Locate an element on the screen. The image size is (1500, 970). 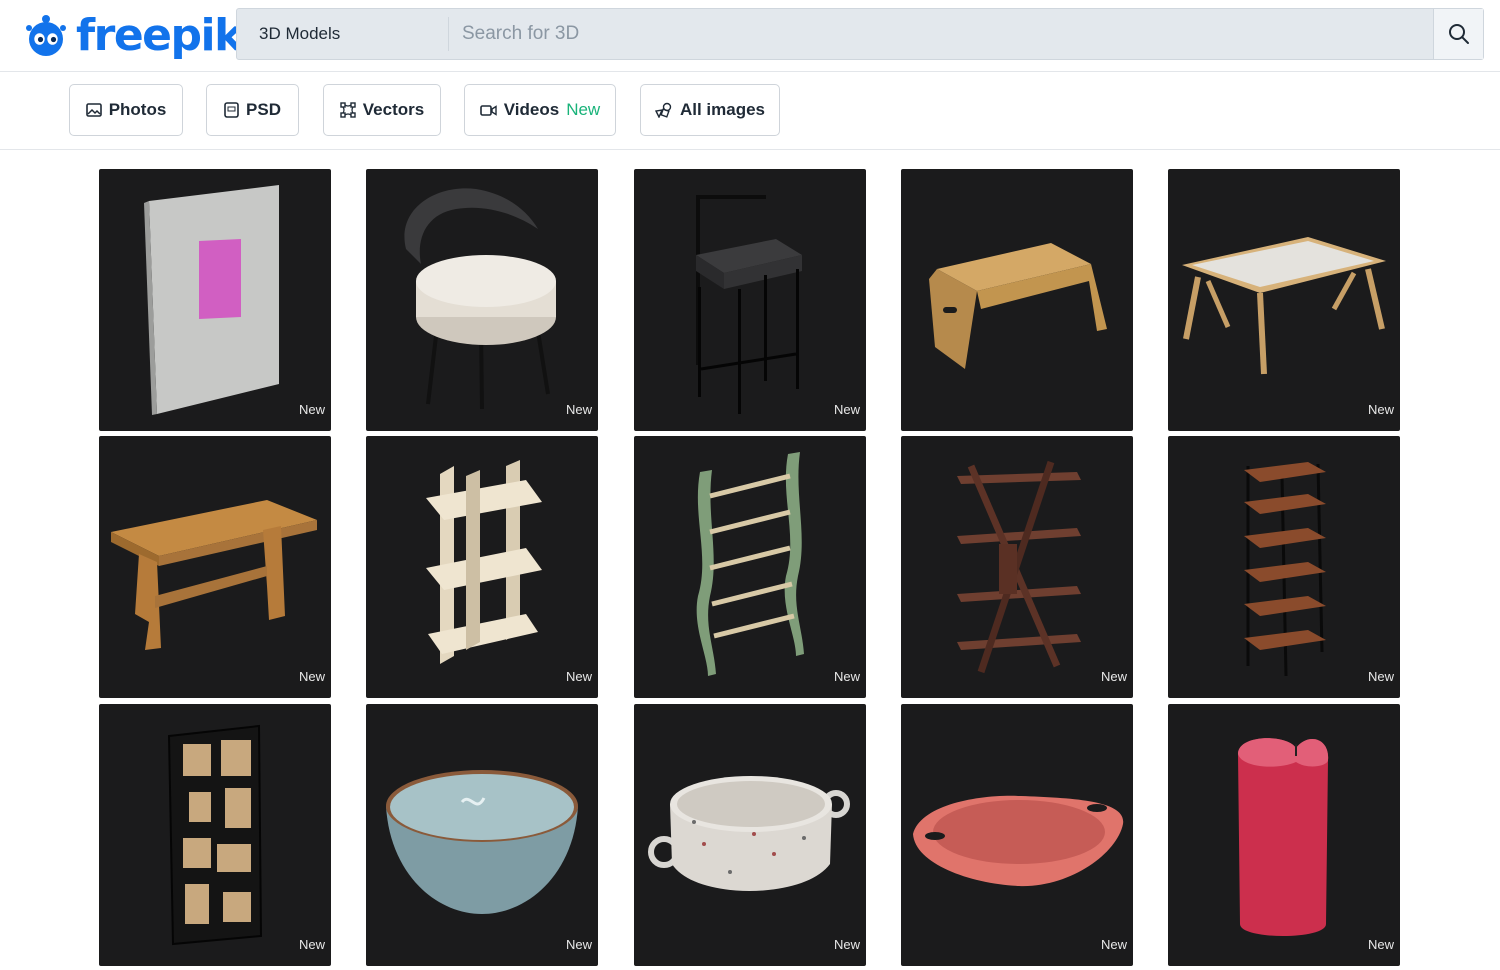
terrazzo-pot-image is located at coordinates (749, 833).